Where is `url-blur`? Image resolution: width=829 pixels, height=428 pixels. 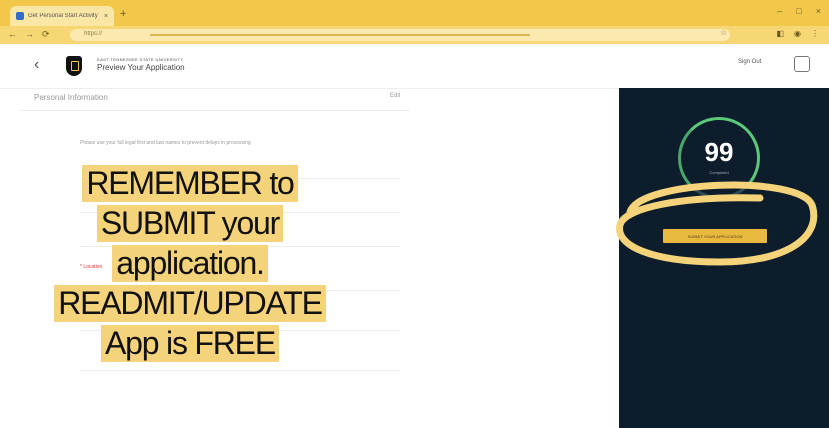
url-blur is located at coordinates (340, 35).